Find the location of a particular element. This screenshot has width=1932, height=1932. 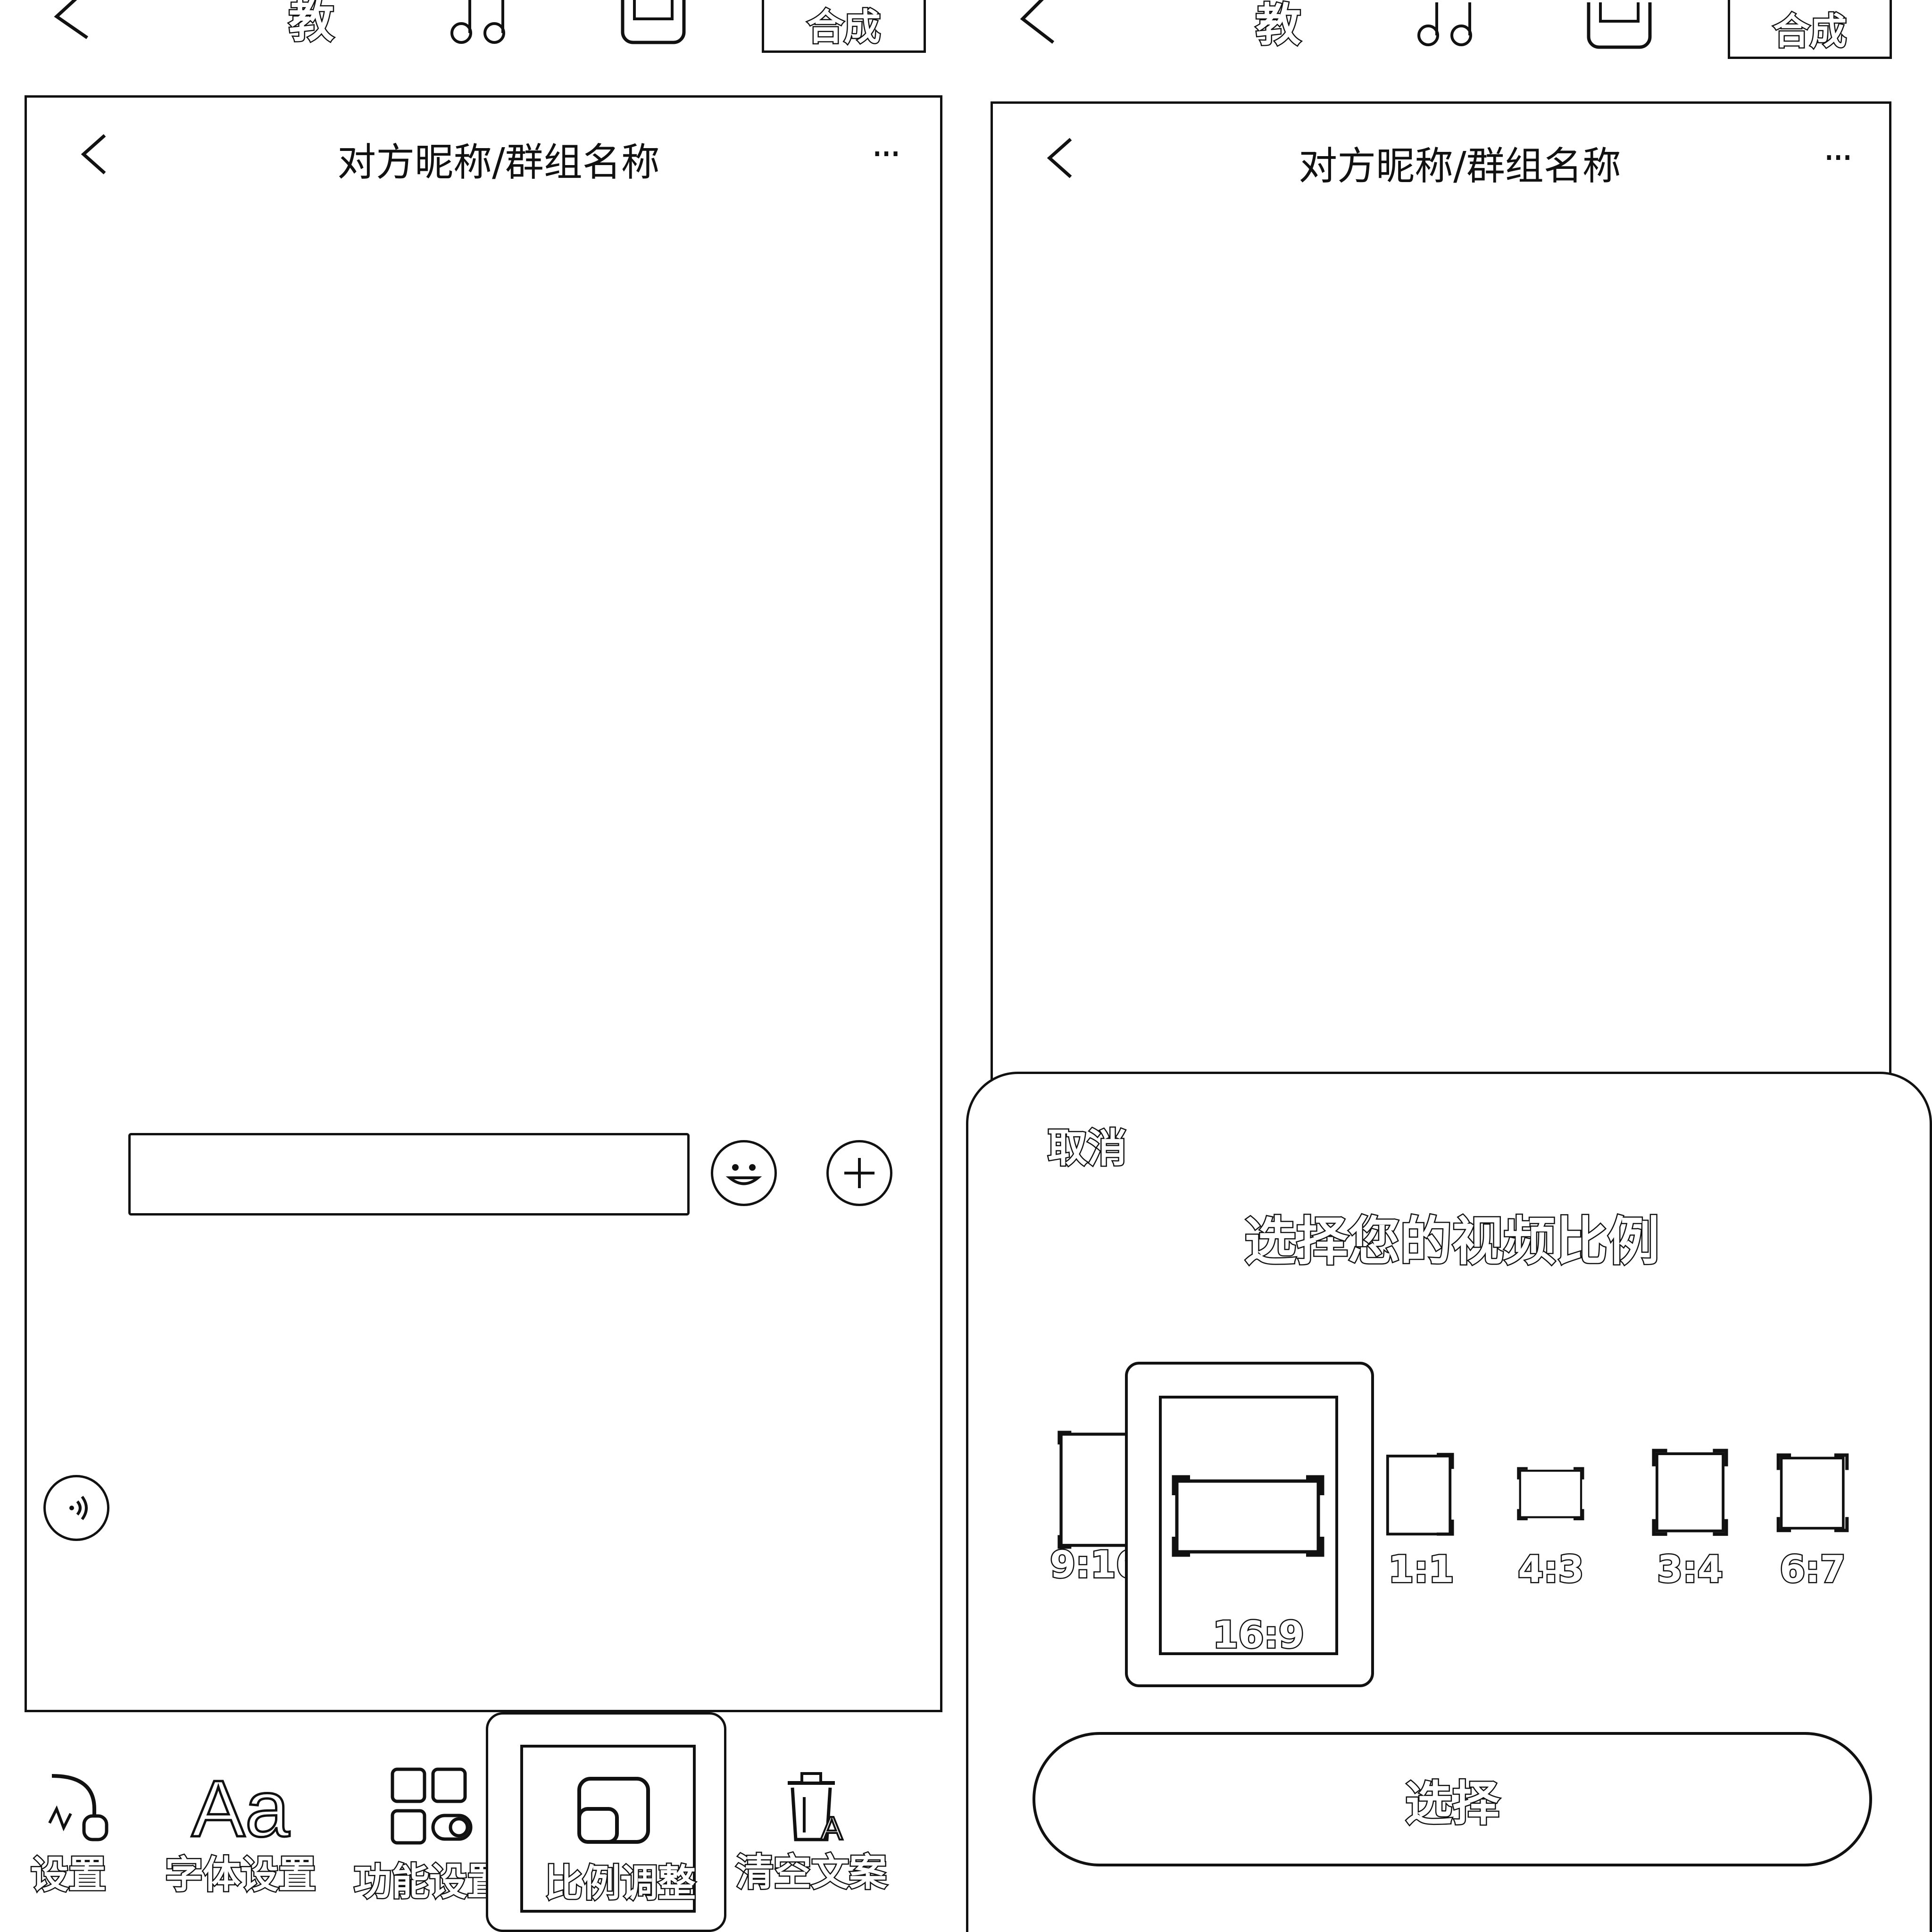

voice-icon is located at coordinates (79, 1508).